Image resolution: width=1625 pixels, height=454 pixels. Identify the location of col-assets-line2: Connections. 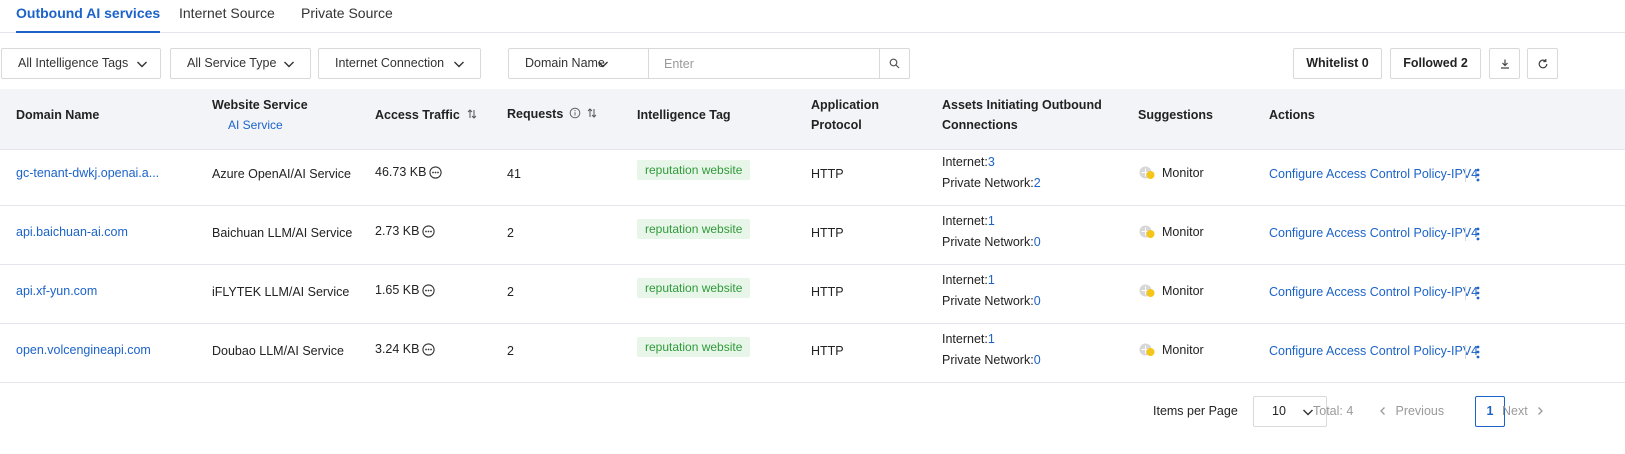
(980, 125).